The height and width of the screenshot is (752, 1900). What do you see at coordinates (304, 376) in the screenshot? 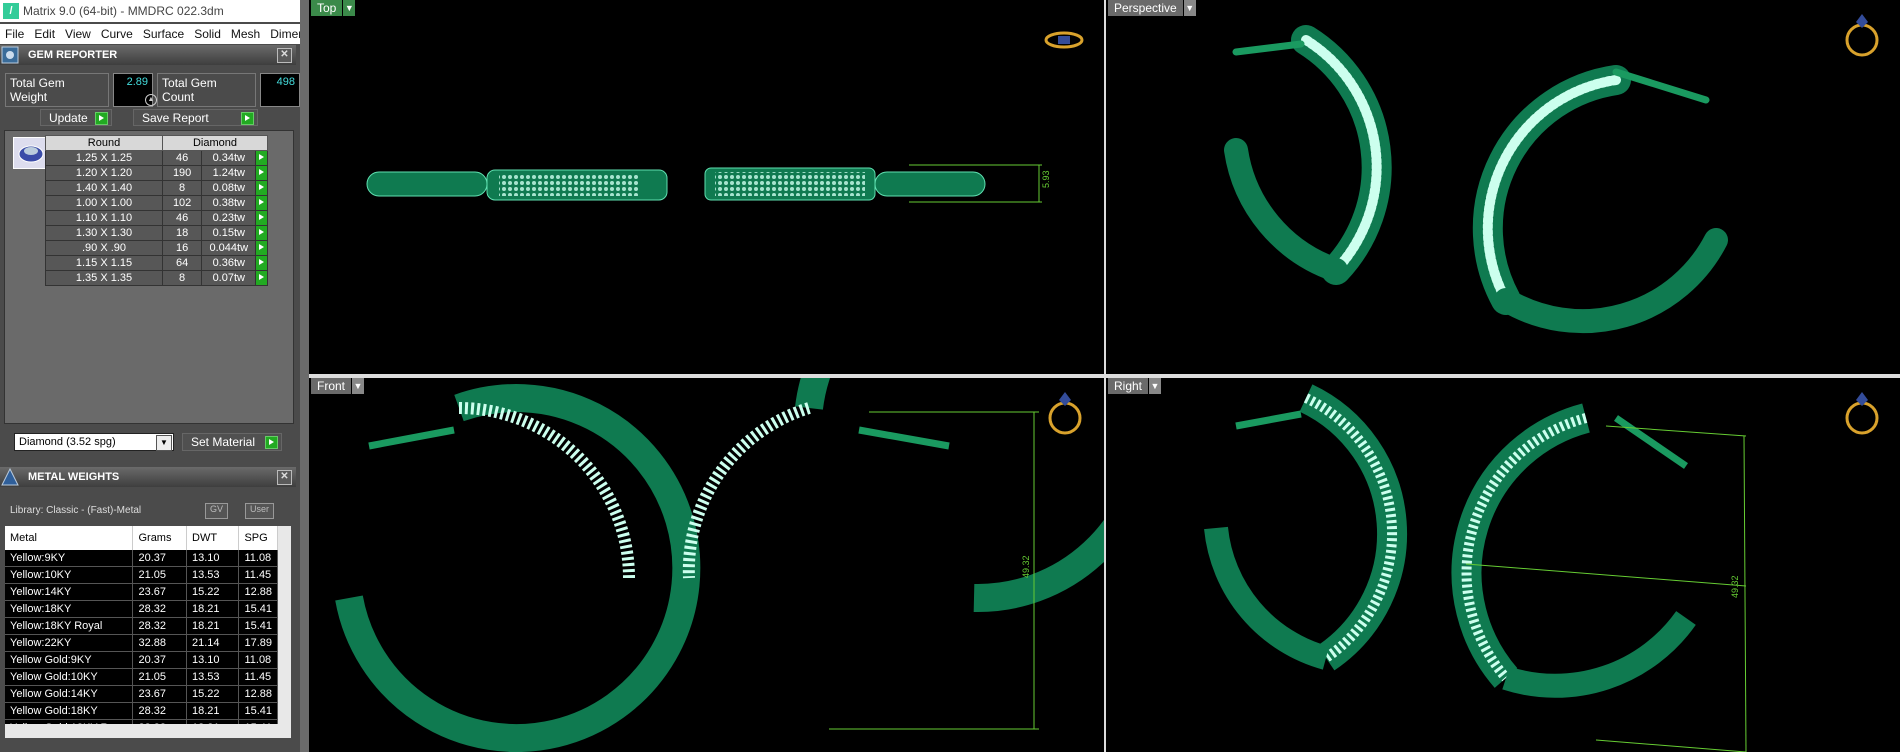
I see `panel-splitter` at bounding box center [304, 376].